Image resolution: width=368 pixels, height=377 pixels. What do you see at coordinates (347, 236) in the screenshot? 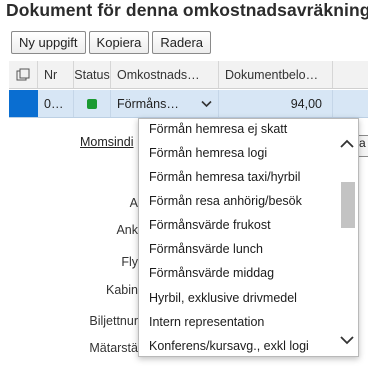
I see `dropdown-scrollbar` at bounding box center [347, 236].